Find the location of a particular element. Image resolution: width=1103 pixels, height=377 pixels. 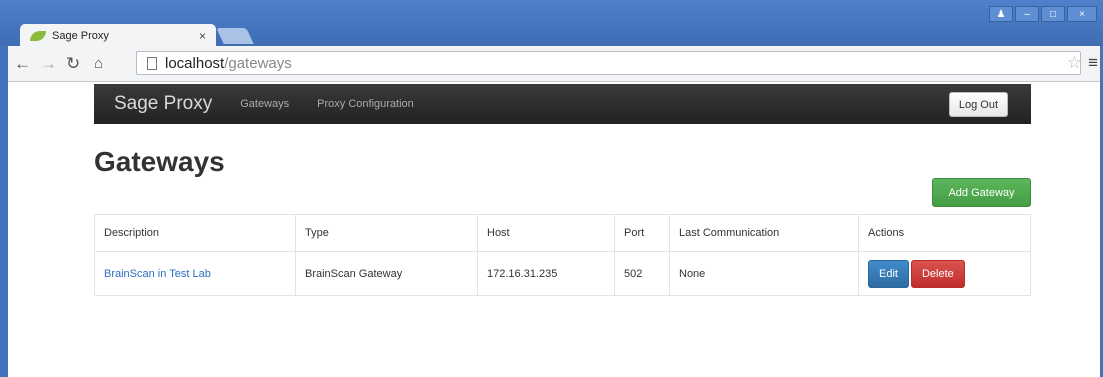

window-close-icon: × is located at coordinates (1082, 14).